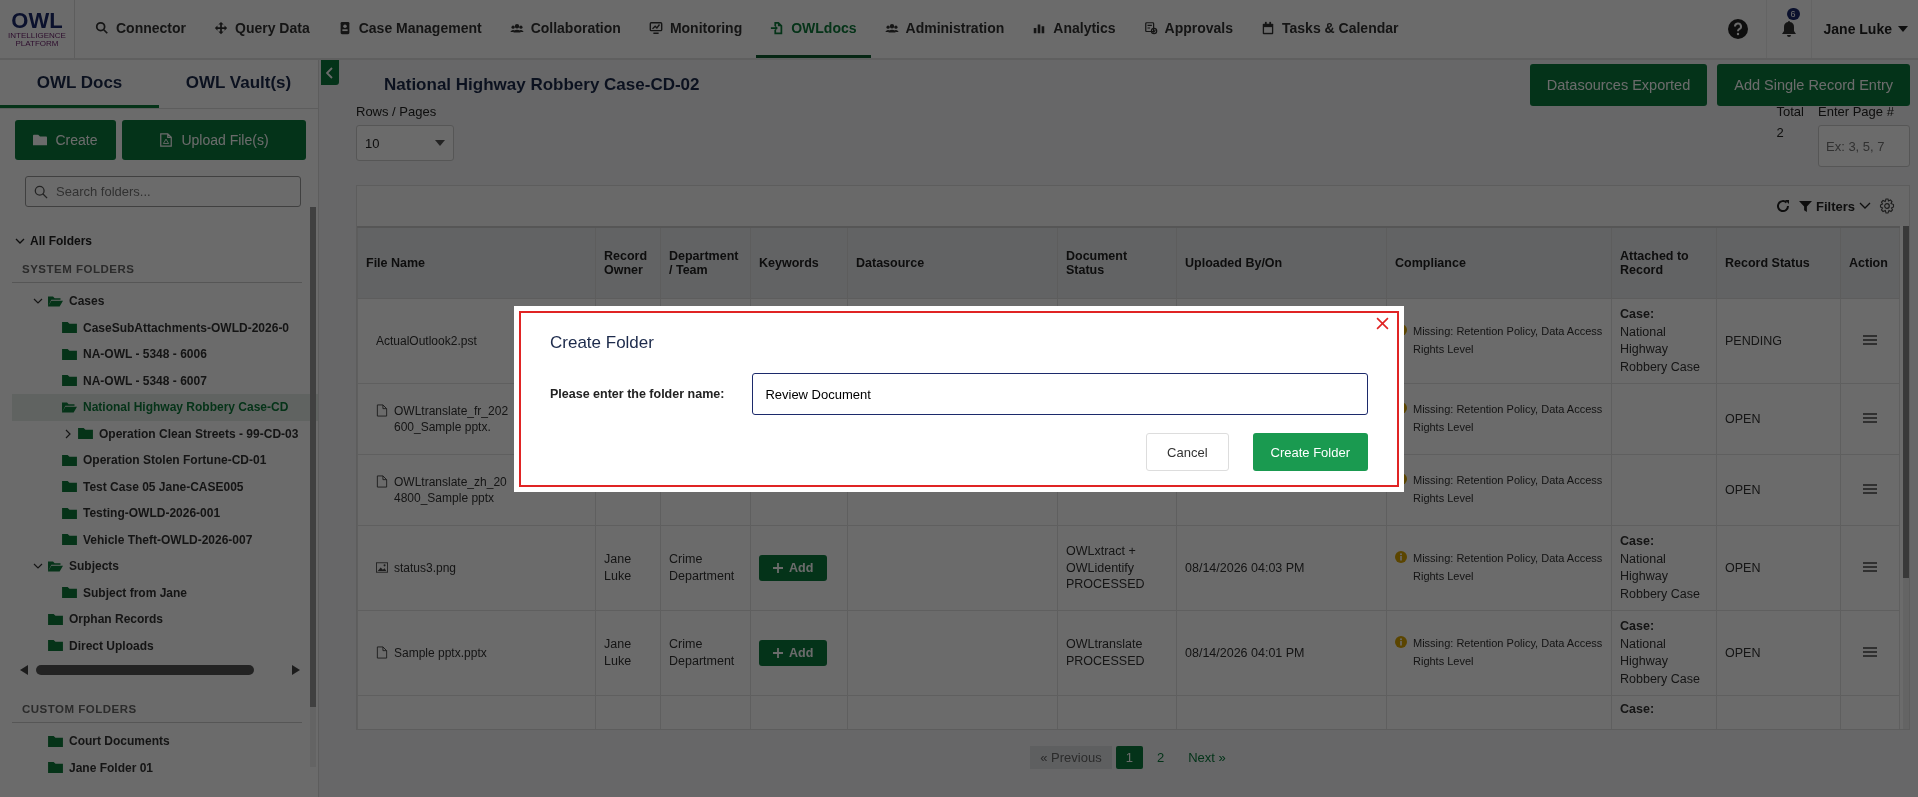 This screenshot has width=1918, height=797. I want to click on tree-item: Testing-OWLD-2026-001, so click(165, 513).